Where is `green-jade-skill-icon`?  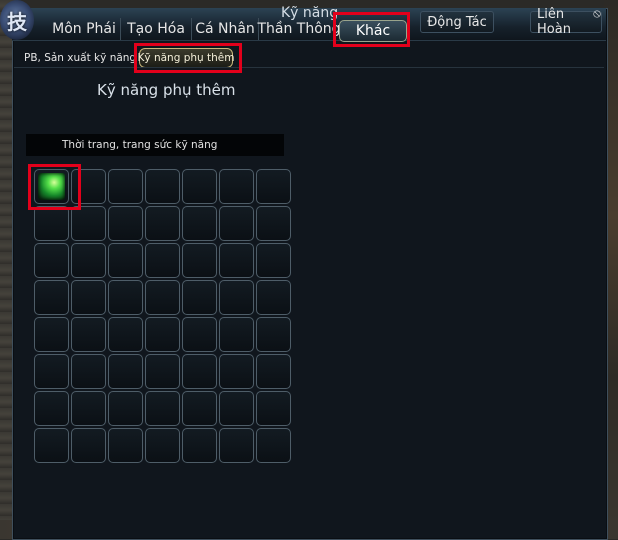 green-jade-skill-icon is located at coordinates (51, 186).